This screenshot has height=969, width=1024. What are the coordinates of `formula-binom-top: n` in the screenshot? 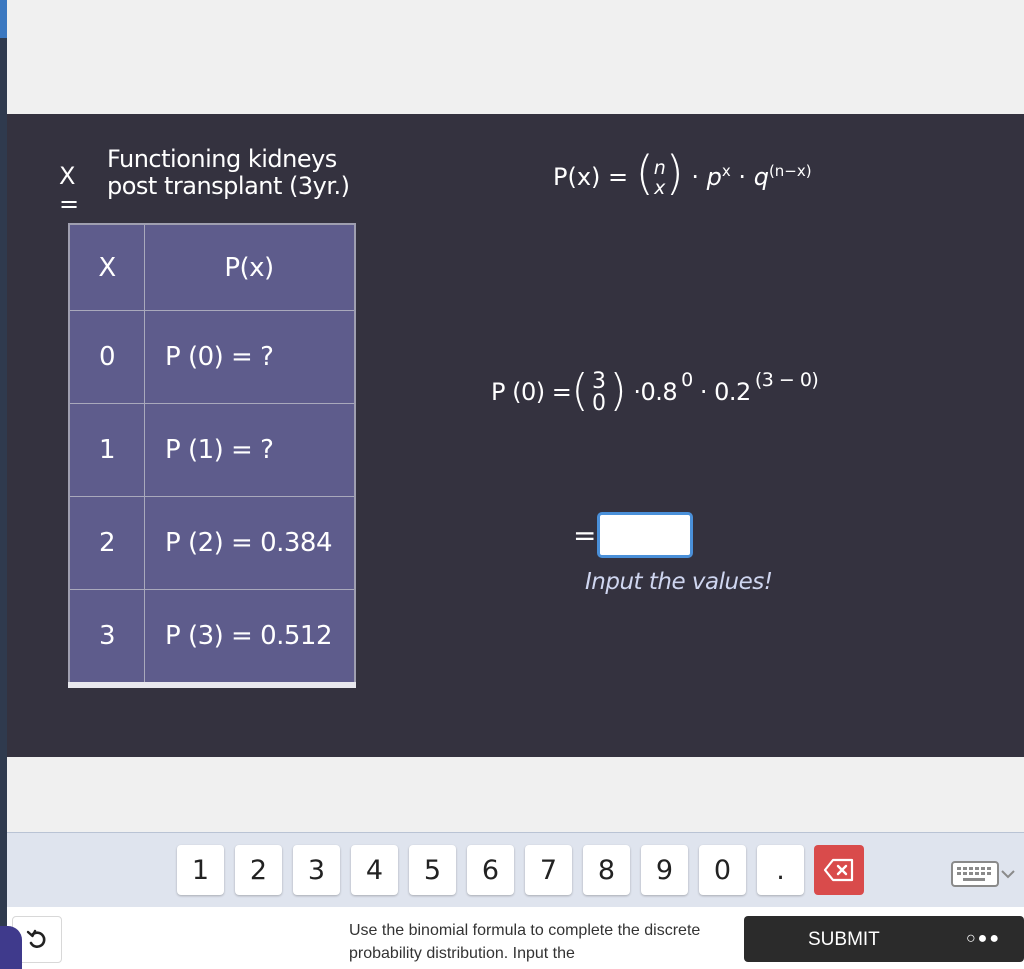 It's located at (659, 168).